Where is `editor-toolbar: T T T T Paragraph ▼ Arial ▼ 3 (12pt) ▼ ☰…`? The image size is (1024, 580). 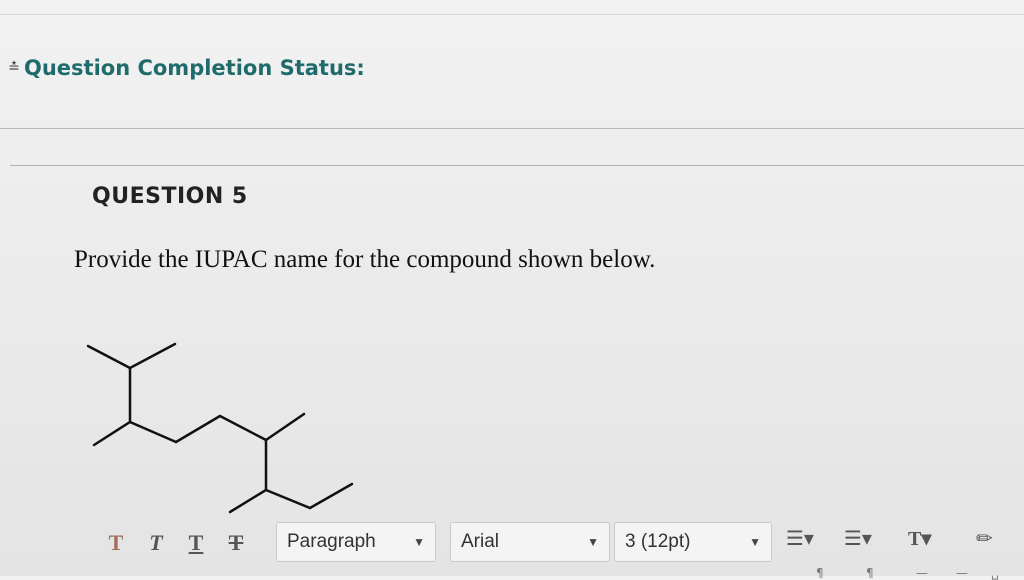 editor-toolbar: T T T T Paragraph ▼ Arial ▼ 3 (12pt) ▼ ☰… is located at coordinates (560, 546).